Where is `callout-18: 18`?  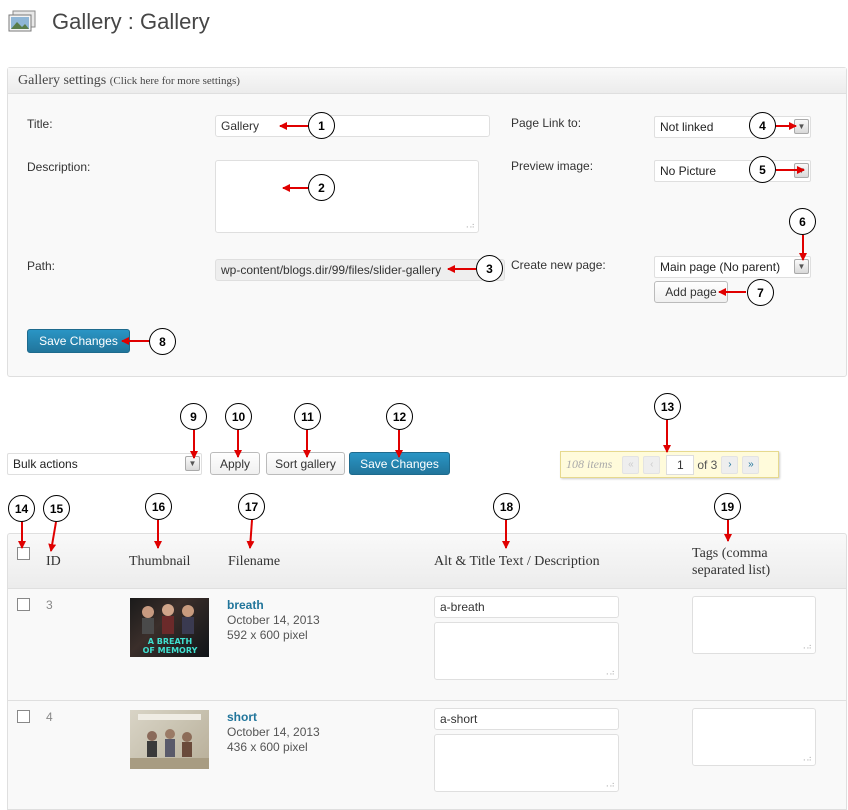
callout-18: 18 is located at coordinates (506, 506).